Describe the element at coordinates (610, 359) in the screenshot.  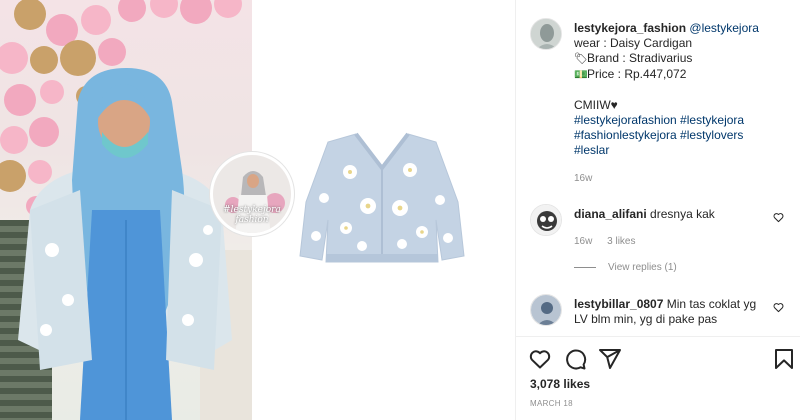
I see `share-icon` at that location.